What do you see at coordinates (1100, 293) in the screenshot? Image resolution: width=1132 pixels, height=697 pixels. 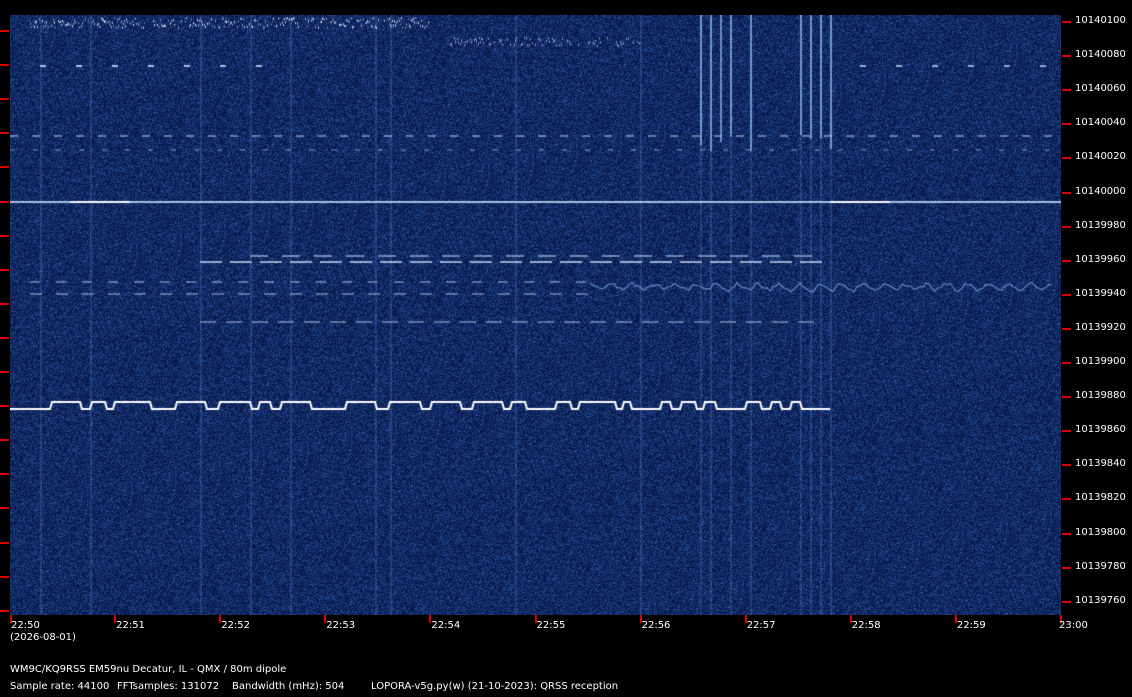 I see `frequency-label: 10139940` at bounding box center [1100, 293].